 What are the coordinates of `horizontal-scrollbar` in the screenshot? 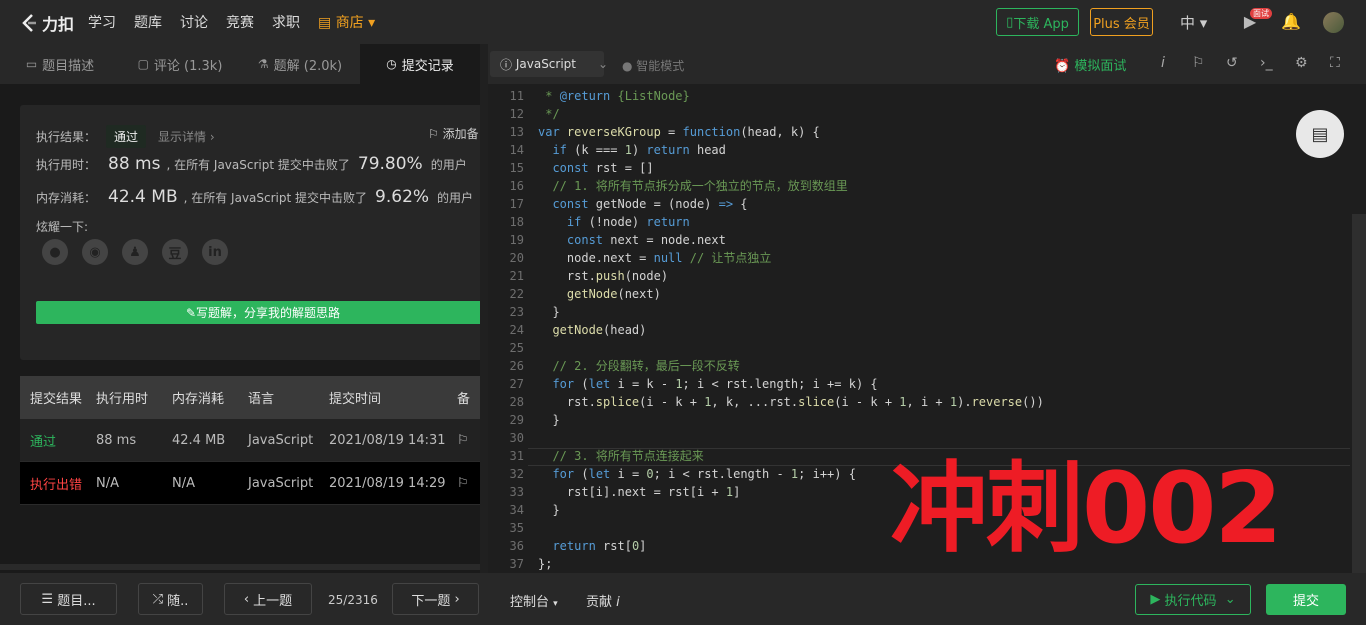 It's located at (240, 567).